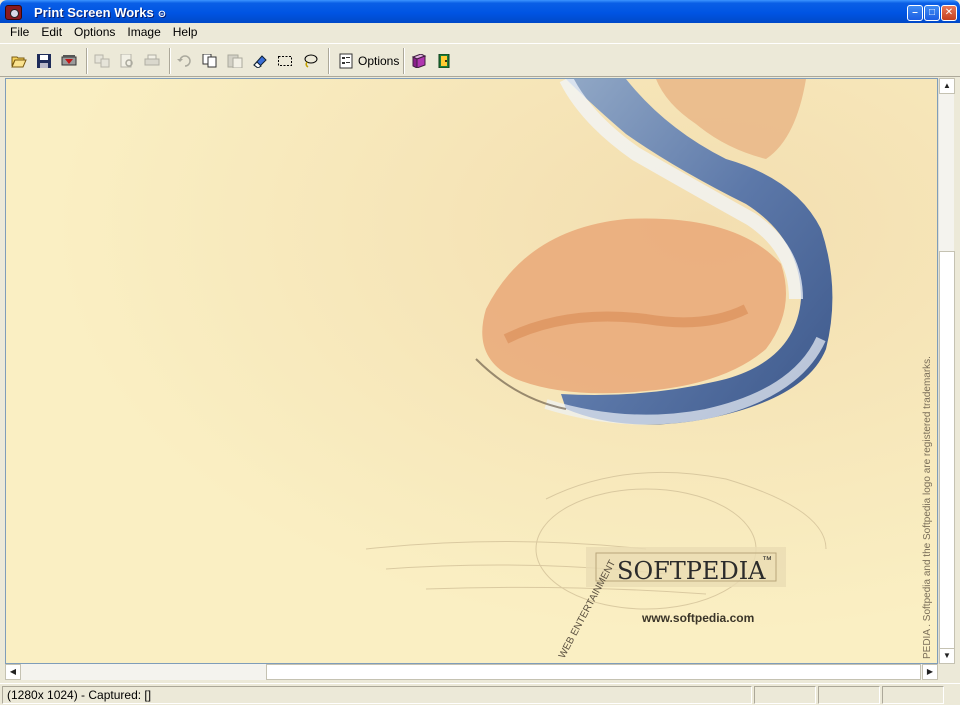 Image resolution: width=960 pixels, height=705 pixels. I want to click on capture-icon, so click(69, 60).